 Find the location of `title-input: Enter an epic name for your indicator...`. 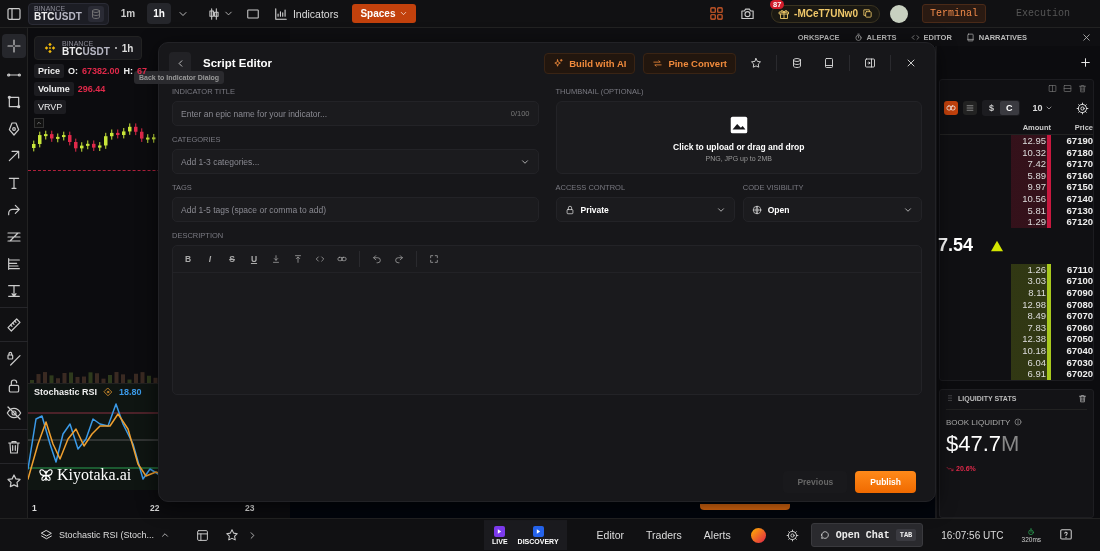

title-input: Enter an epic name for your indicator... is located at coordinates (343, 113).